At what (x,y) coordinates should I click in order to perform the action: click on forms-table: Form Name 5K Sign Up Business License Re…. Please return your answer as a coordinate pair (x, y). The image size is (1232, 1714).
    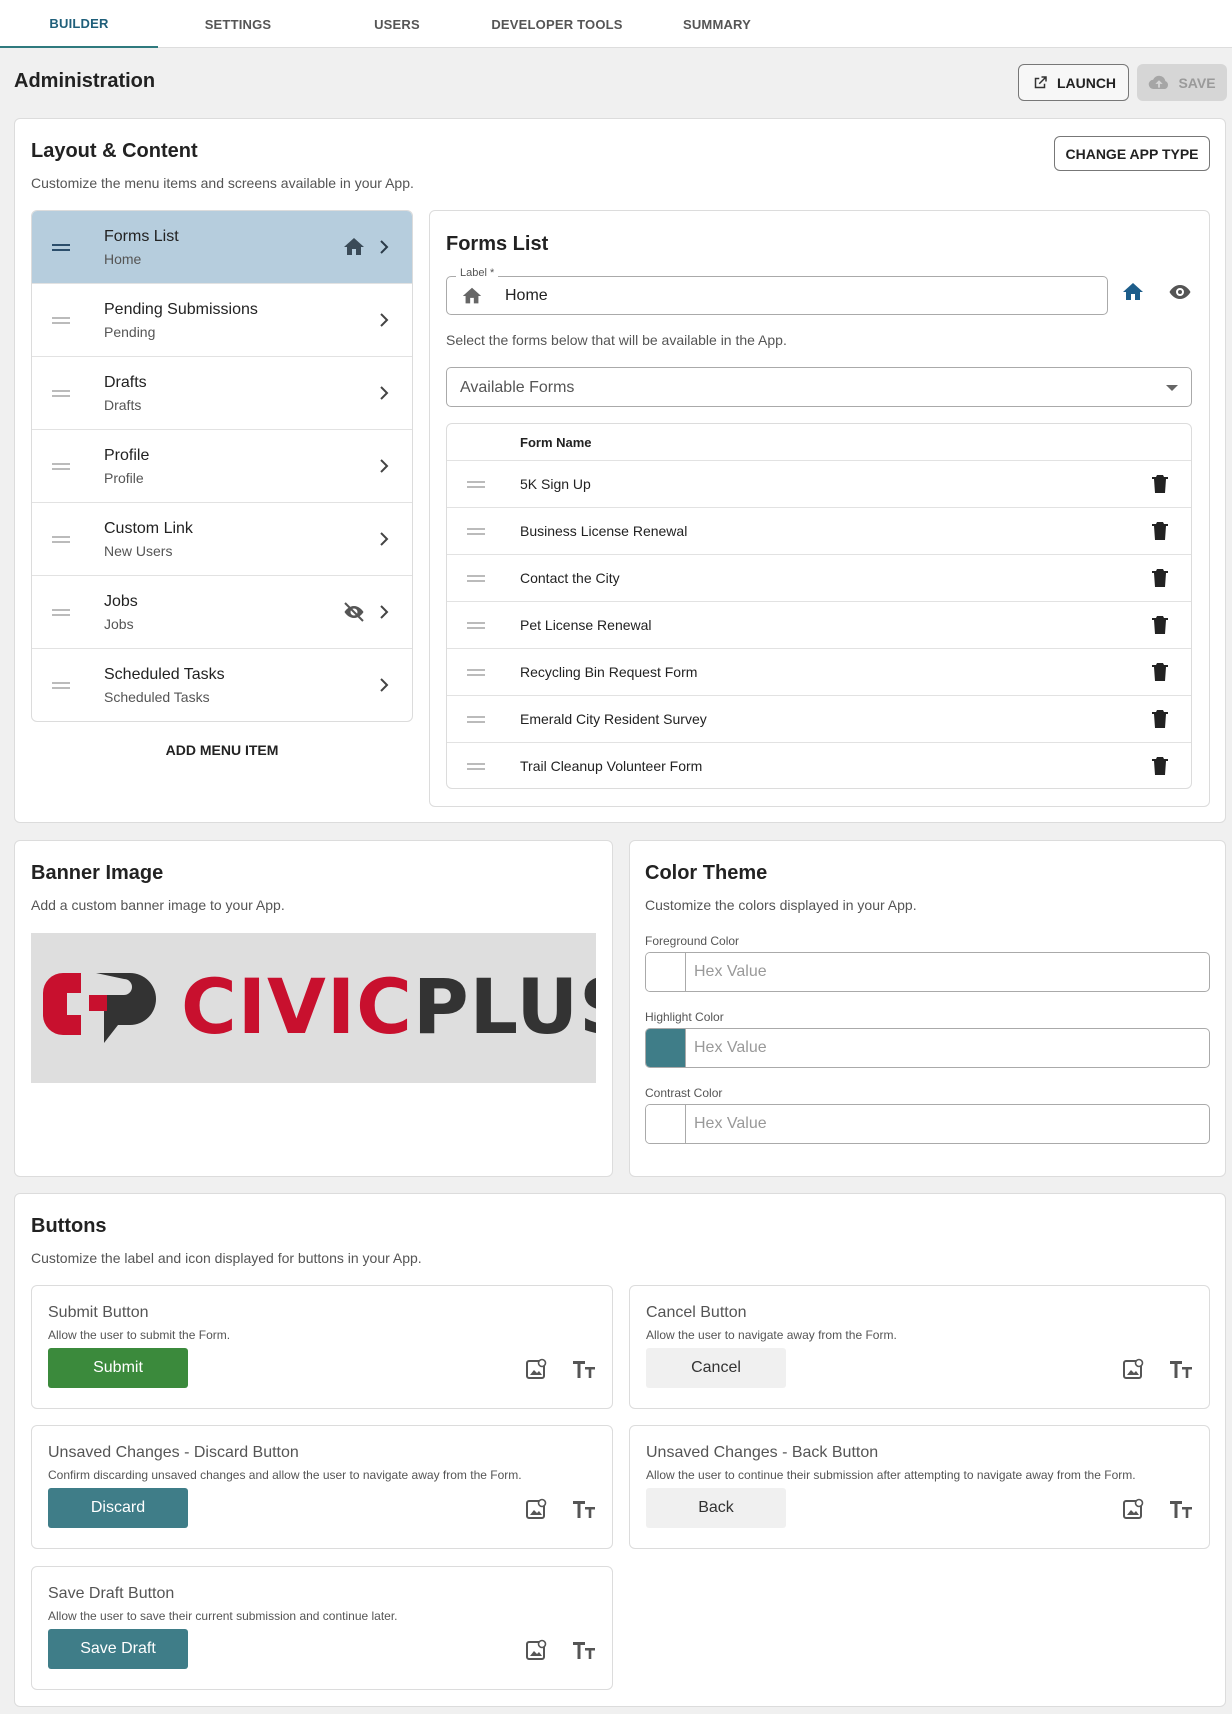
    Looking at the image, I should click on (819, 606).